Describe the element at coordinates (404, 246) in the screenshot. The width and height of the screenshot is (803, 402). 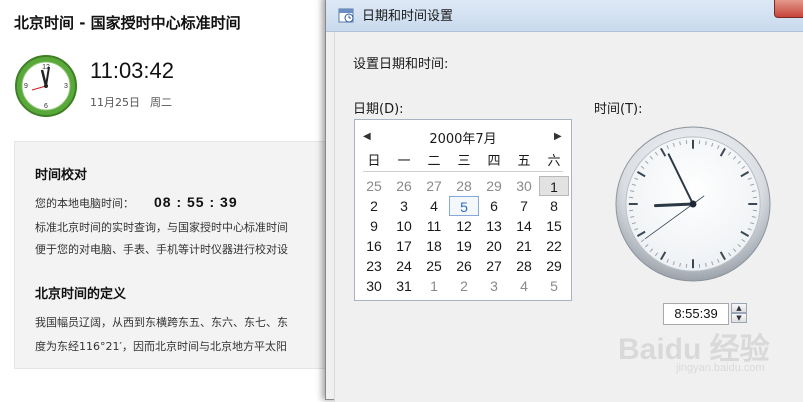
I see `calendar-day: 17` at that location.